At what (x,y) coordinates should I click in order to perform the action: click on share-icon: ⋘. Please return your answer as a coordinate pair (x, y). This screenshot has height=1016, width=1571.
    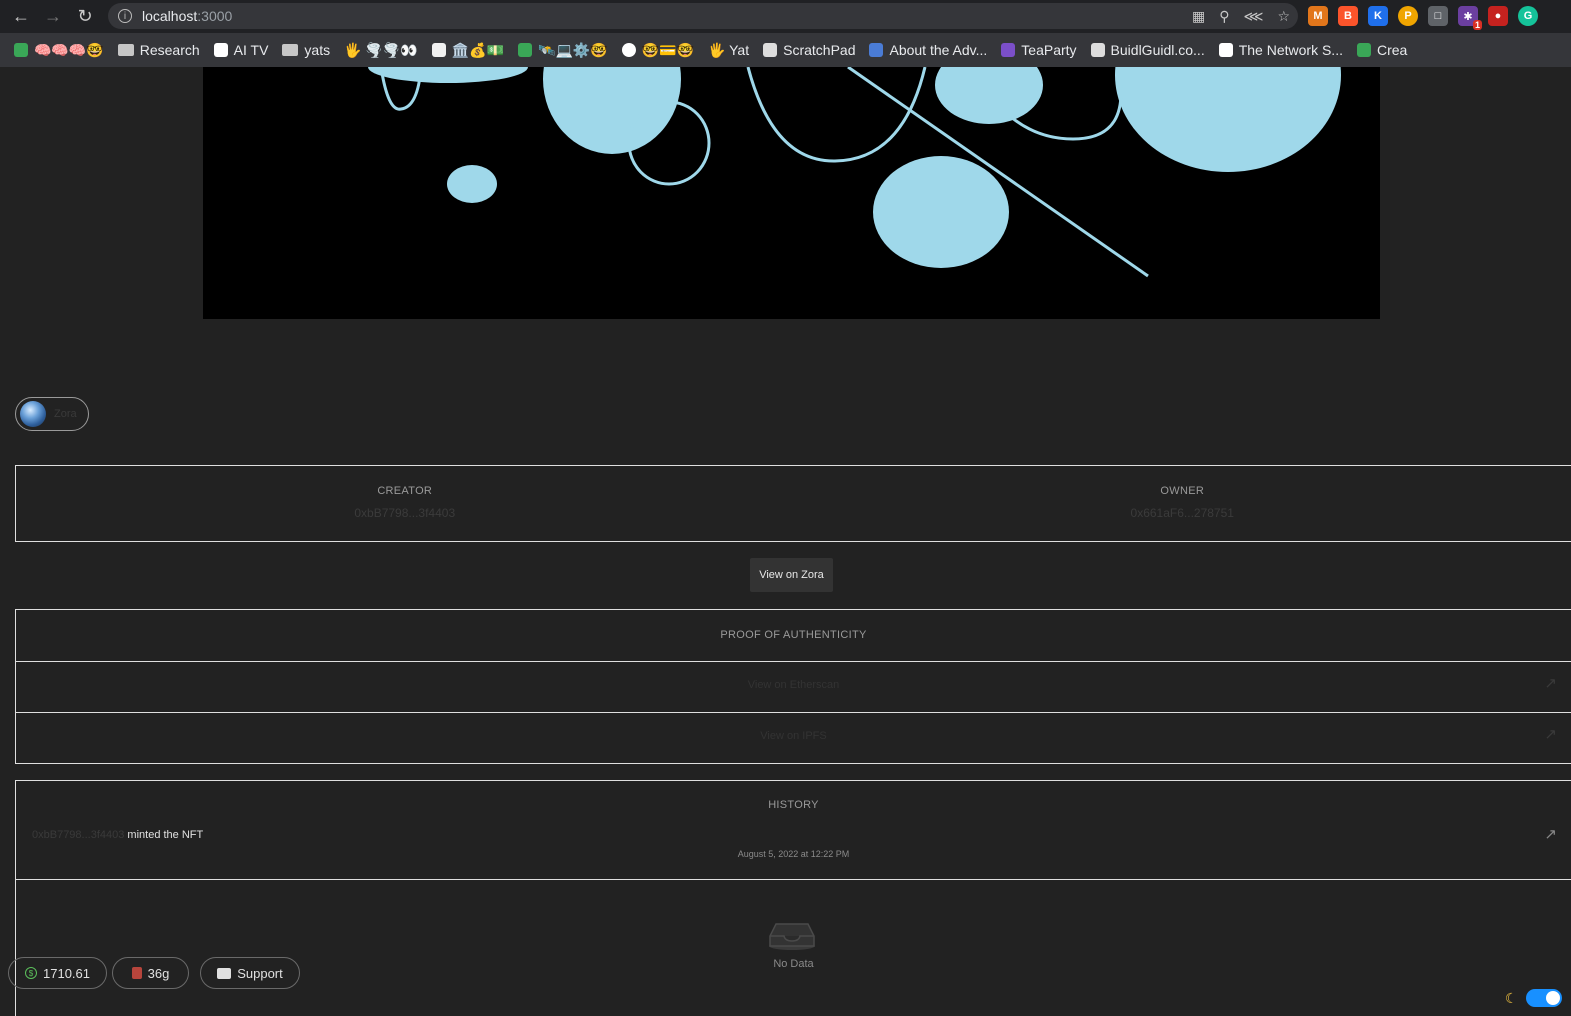
    Looking at the image, I should click on (1254, 16).